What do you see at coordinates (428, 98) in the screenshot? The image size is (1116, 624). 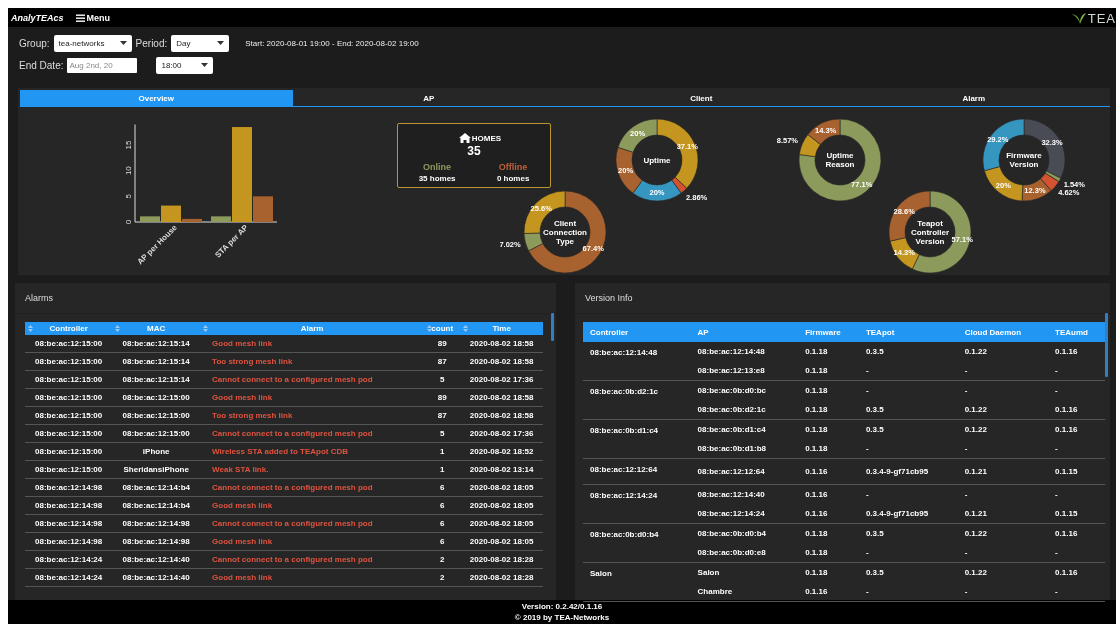 I see `tab: AP` at bounding box center [428, 98].